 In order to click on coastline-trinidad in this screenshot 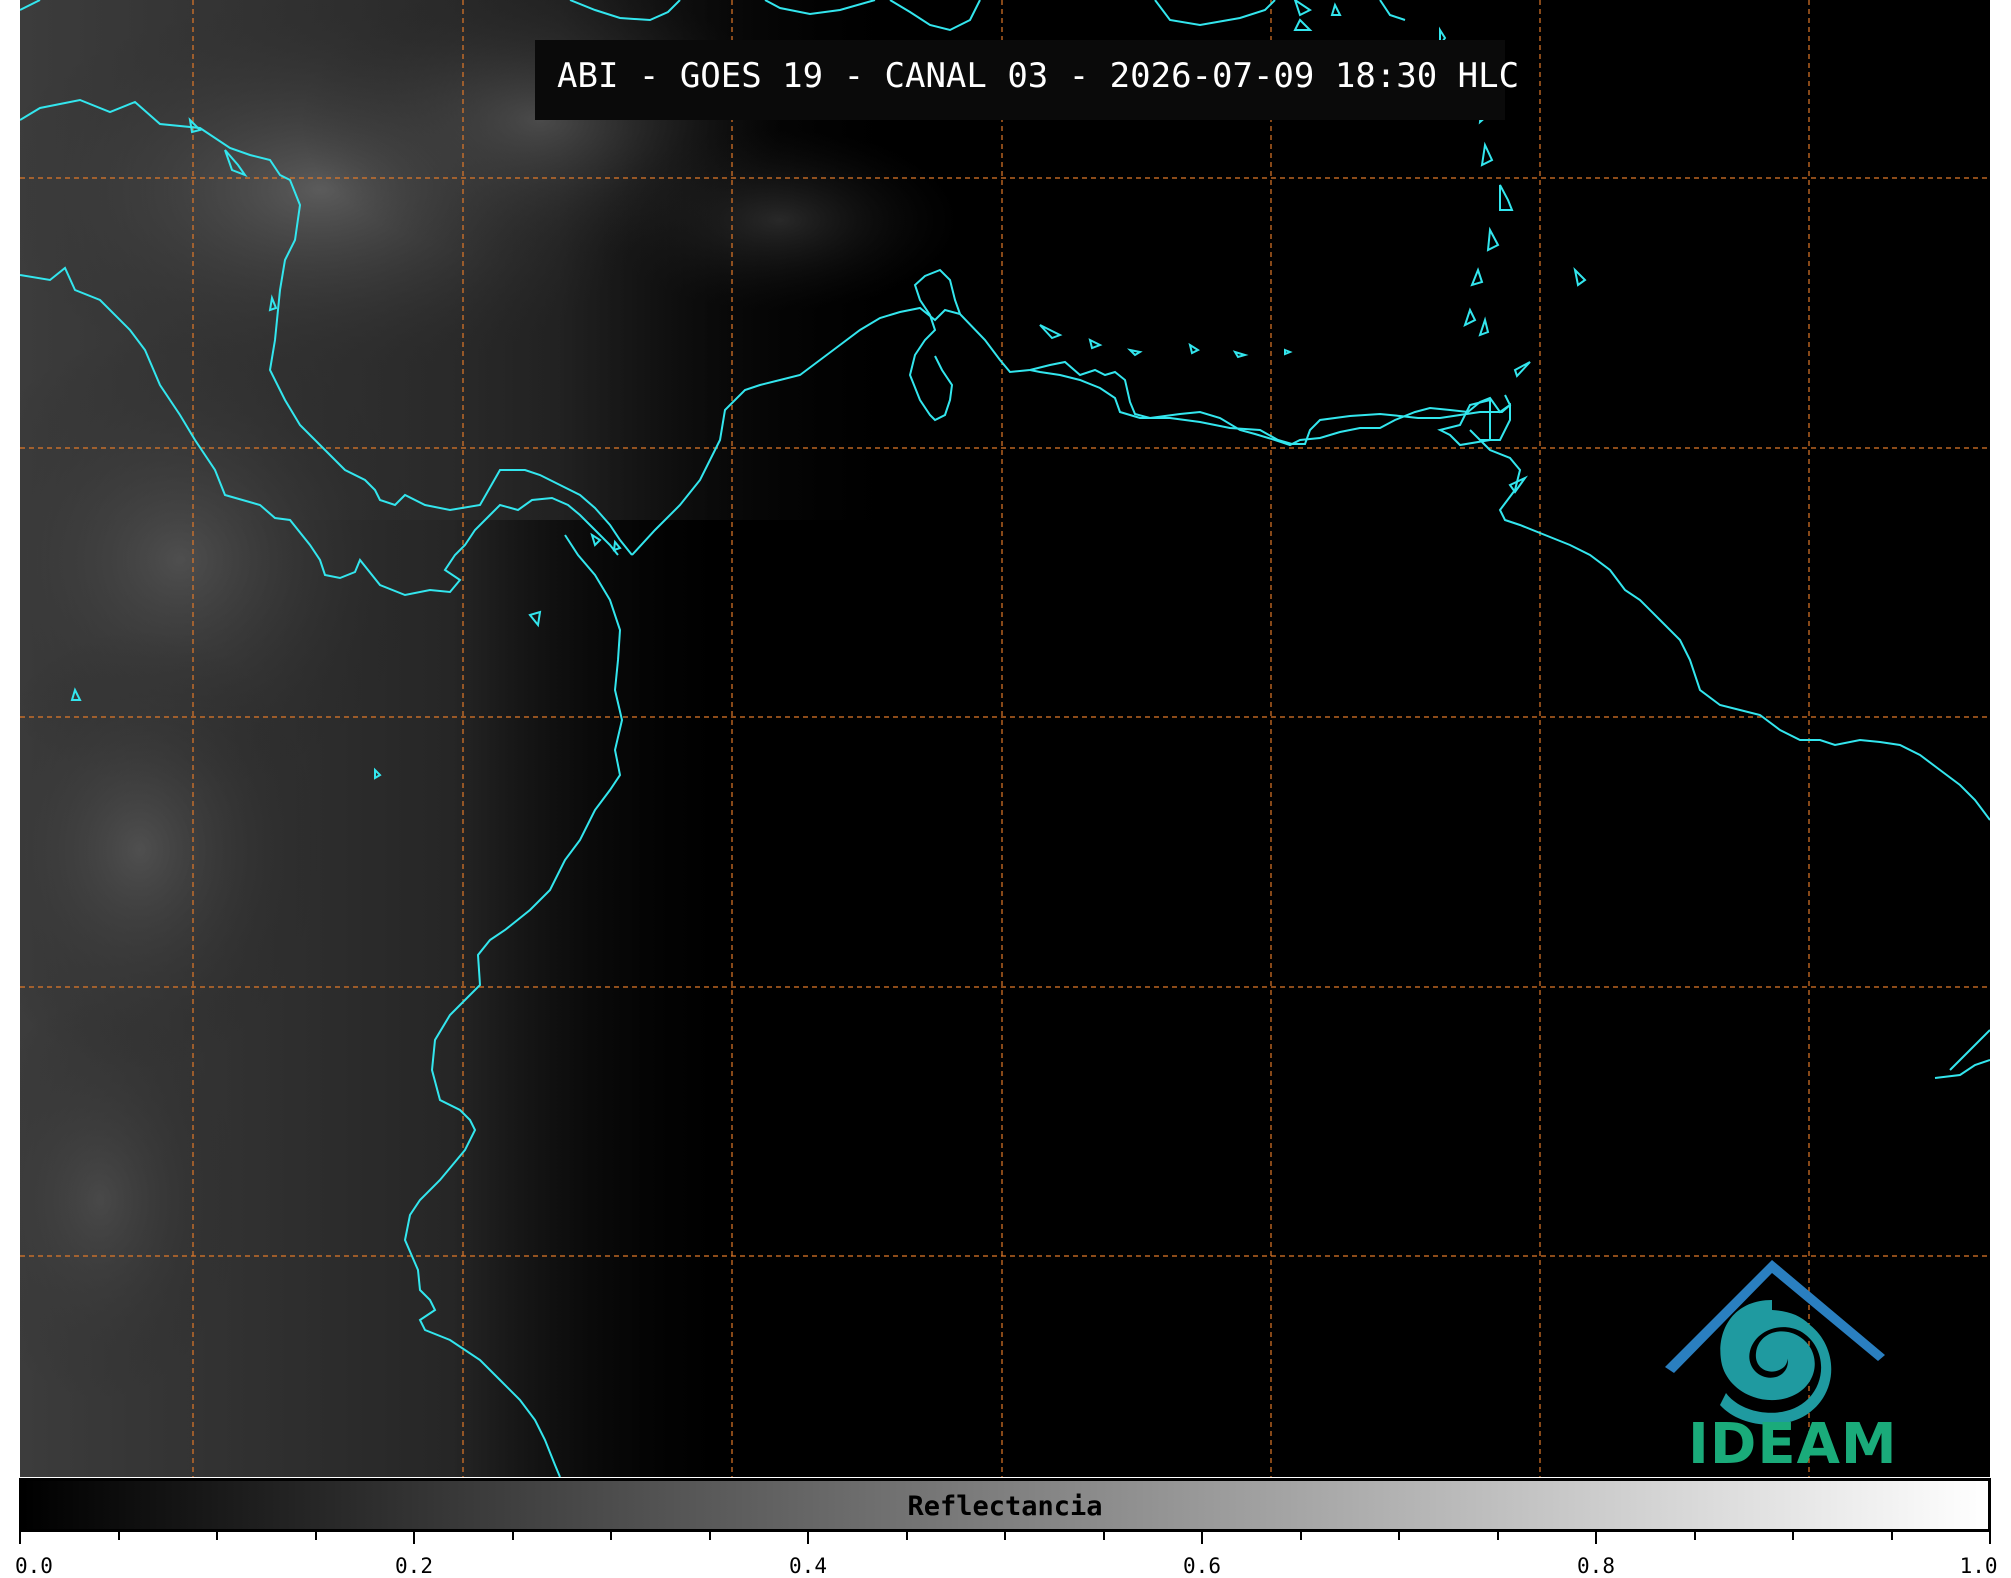, I will do `click(1483, 446)`.